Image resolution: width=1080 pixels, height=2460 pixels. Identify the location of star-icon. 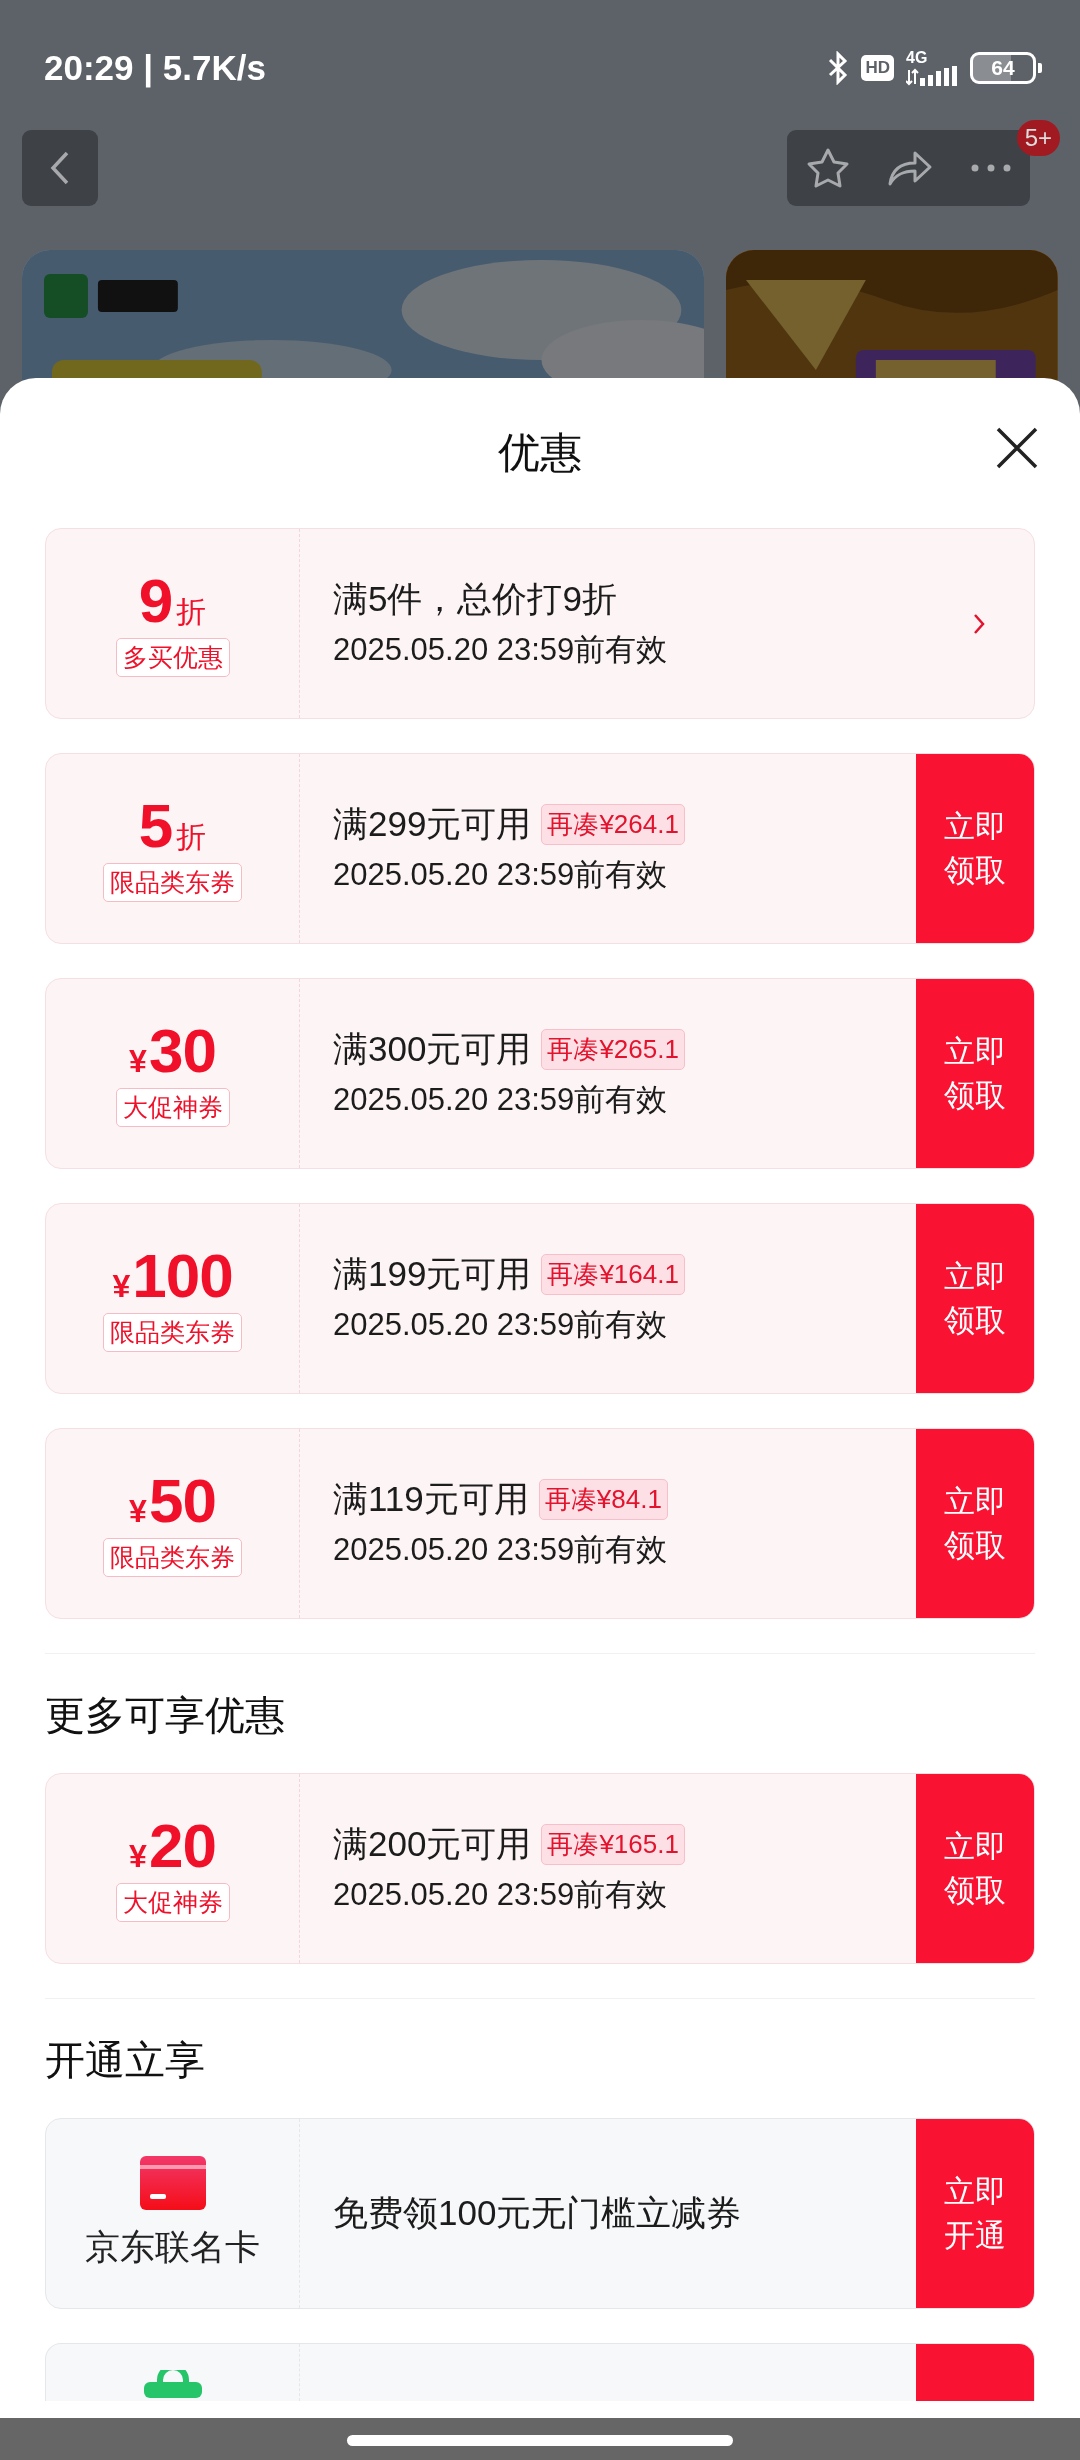
(827, 168).